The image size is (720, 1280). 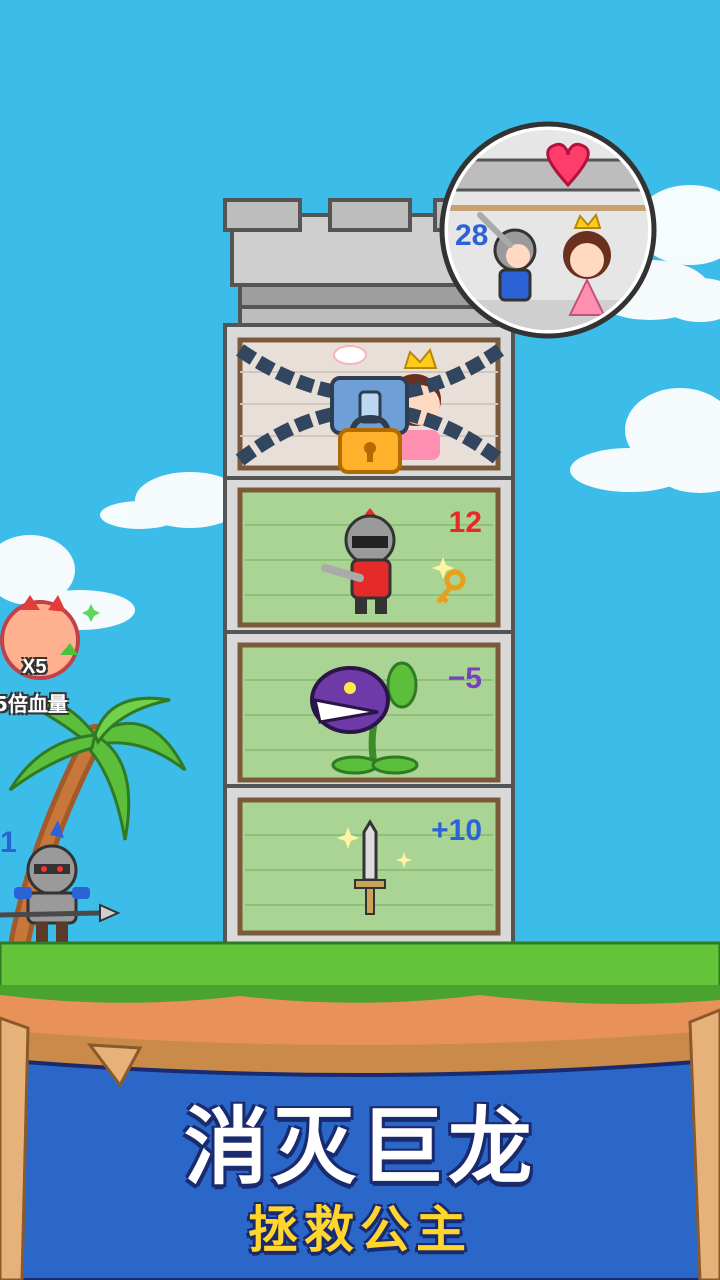 I want to click on knight-enemy-value: 12, so click(x=465, y=522).